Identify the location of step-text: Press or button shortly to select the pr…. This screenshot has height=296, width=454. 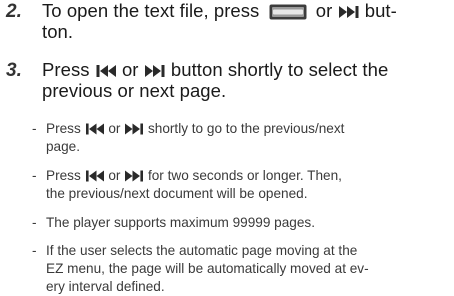
(246, 80).